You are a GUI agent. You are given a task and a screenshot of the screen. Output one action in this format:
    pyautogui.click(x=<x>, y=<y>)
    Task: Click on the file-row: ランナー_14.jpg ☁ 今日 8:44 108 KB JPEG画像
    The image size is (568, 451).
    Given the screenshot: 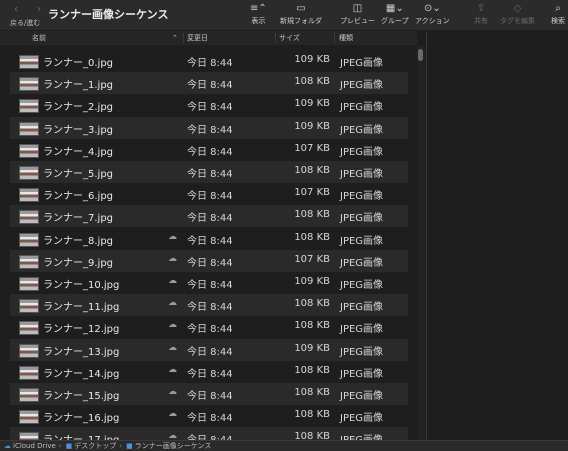 What is the action you would take?
    pyautogui.click(x=209, y=372)
    